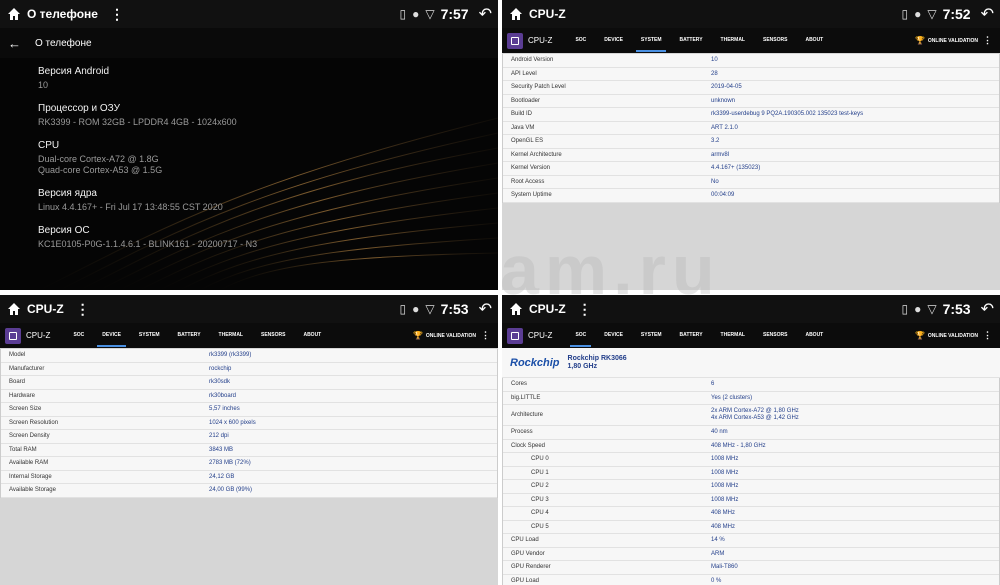  I want to click on rockchip-logo: Rockchip, so click(535, 362).